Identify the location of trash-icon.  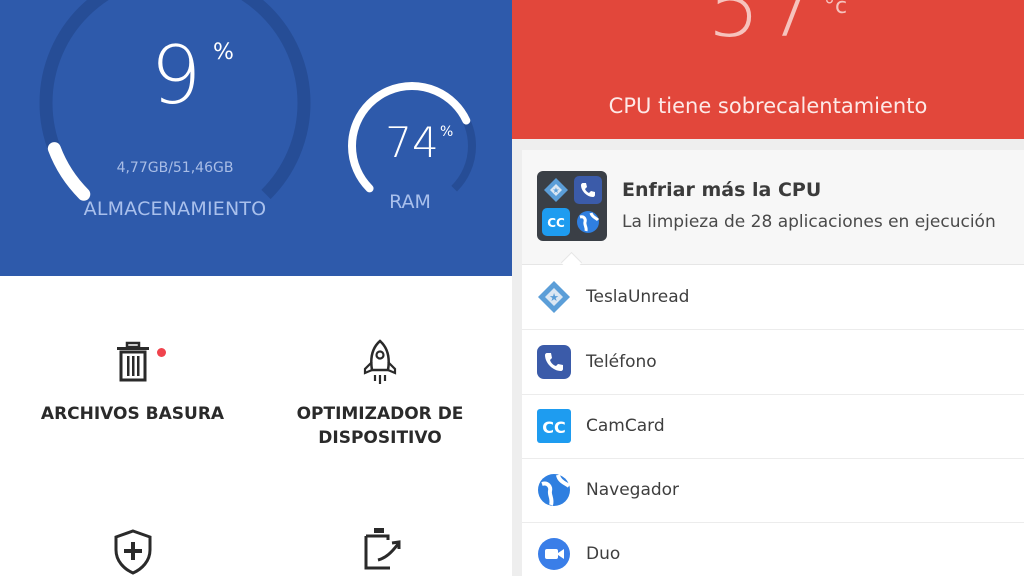
(132, 361).